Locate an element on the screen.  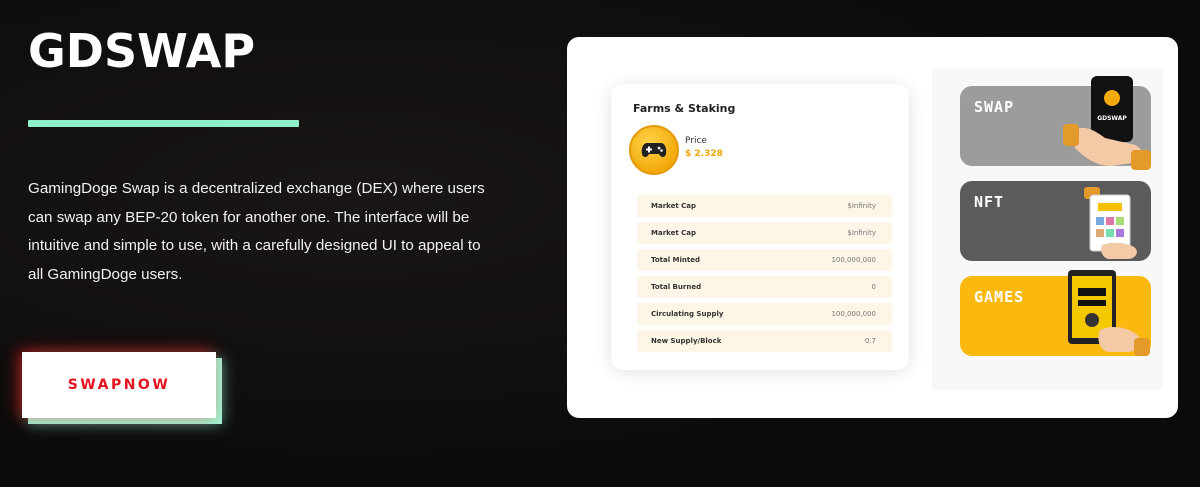
tablet-in-hand-icon is located at coordinates (1109, 313).